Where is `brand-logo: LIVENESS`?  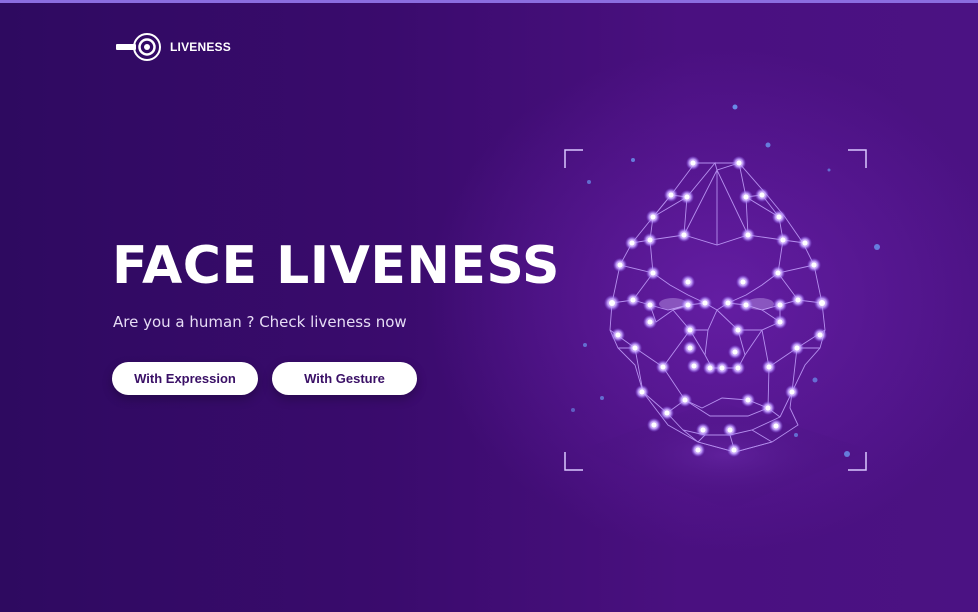 brand-logo: LIVENESS is located at coordinates (173, 47).